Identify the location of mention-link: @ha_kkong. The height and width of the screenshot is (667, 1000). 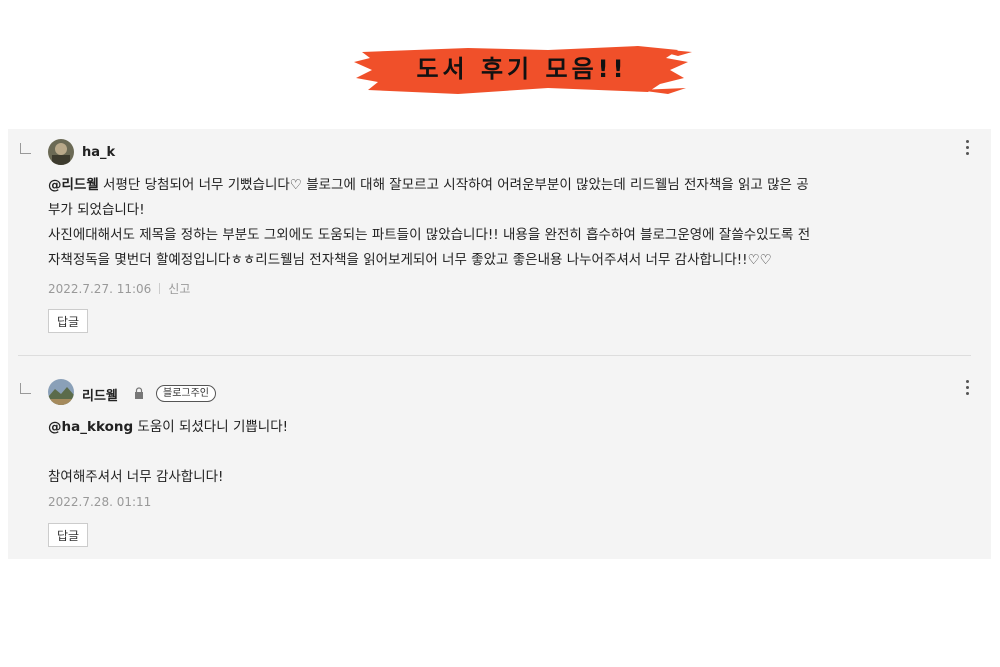
(90, 427).